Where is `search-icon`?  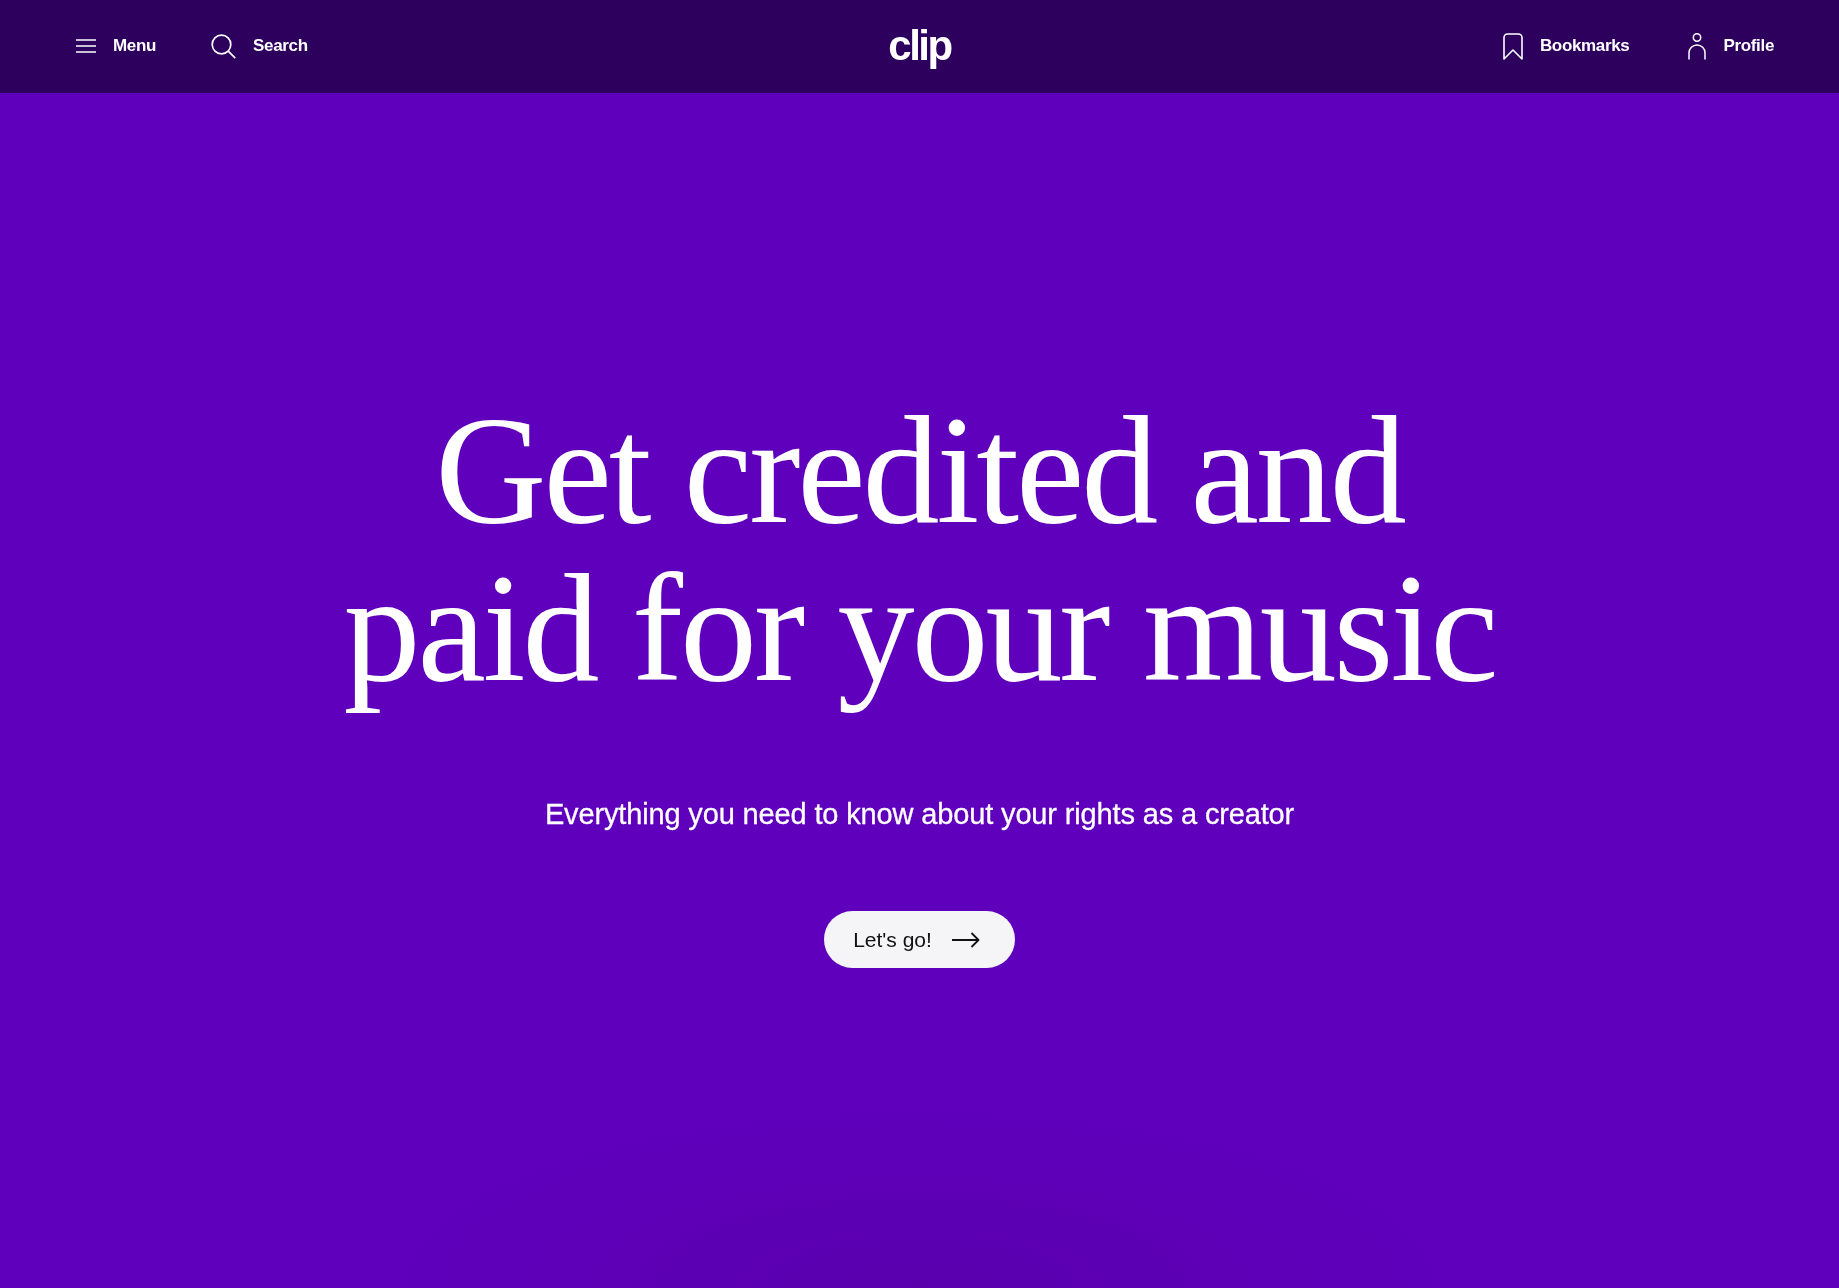 search-icon is located at coordinates (224, 46).